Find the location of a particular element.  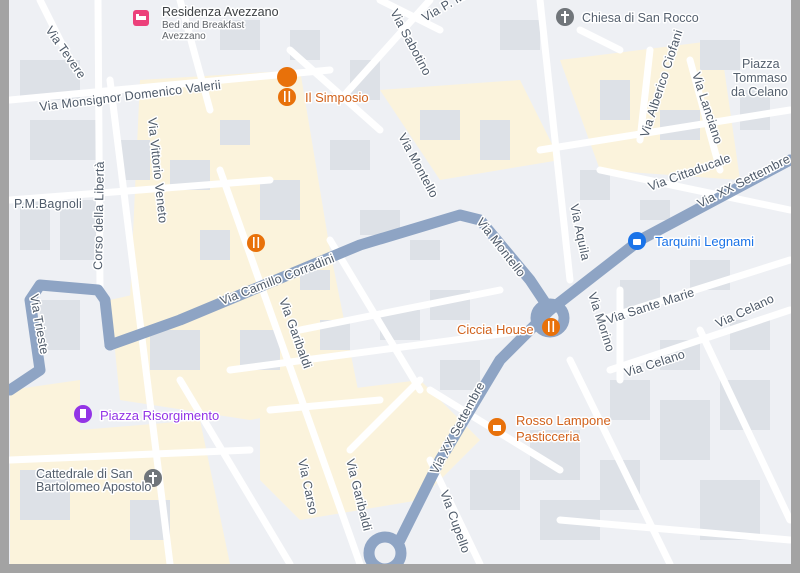

street-via-cupello: Via Cupello is located at coordinates (455, 521).